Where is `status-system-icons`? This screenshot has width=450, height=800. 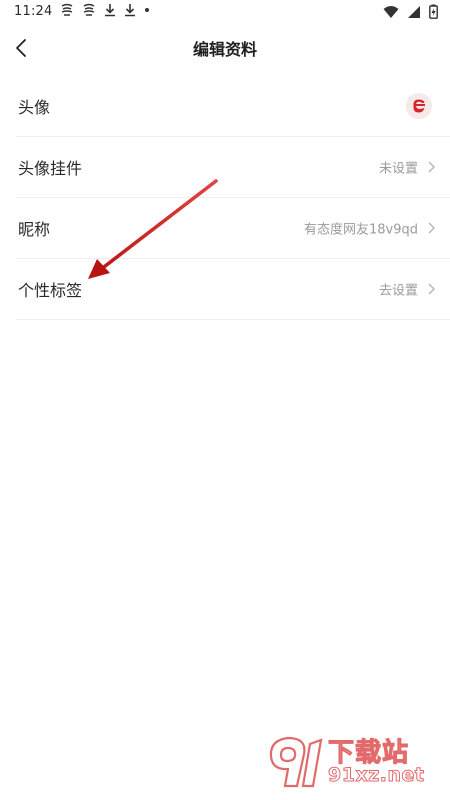
status-system-icons is located at coordinates (410, 13).